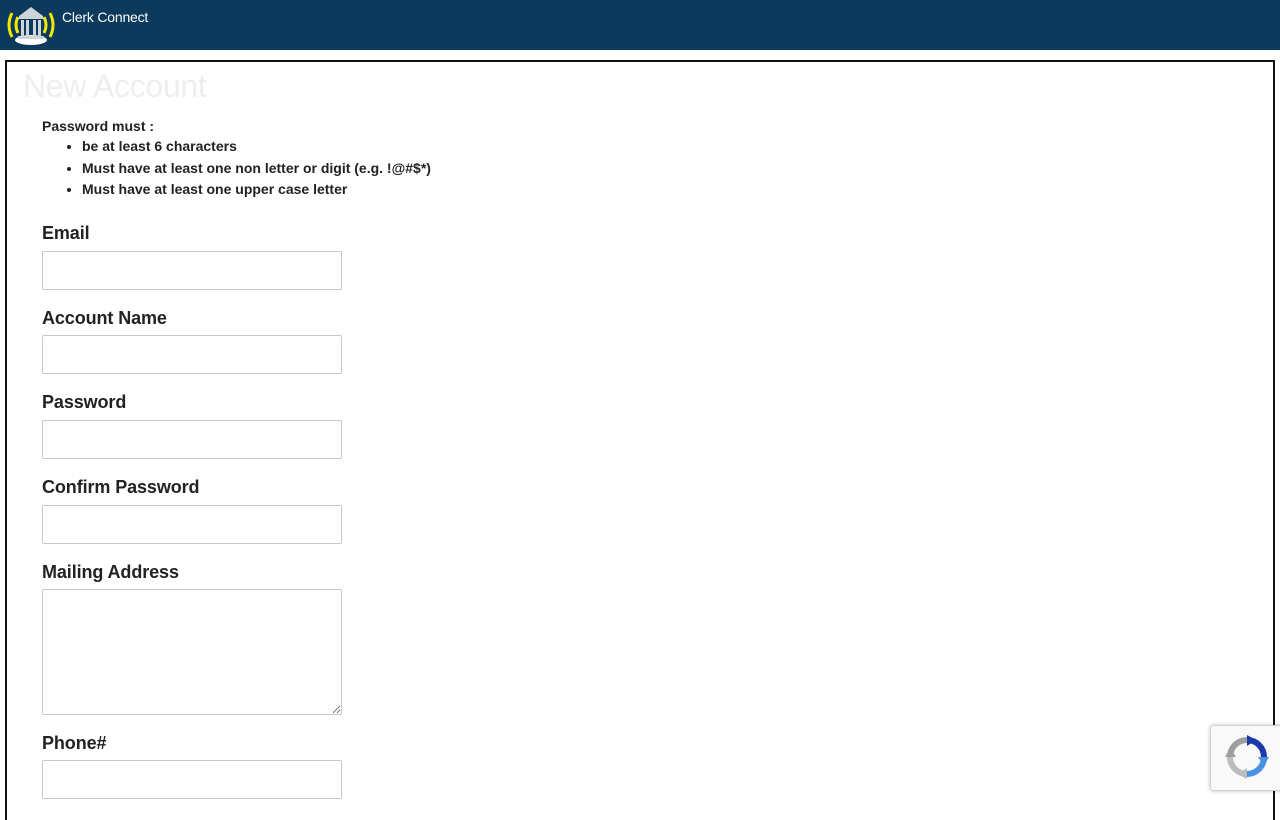  I want to click on courthouse-signal-icon, so click(31, 25).